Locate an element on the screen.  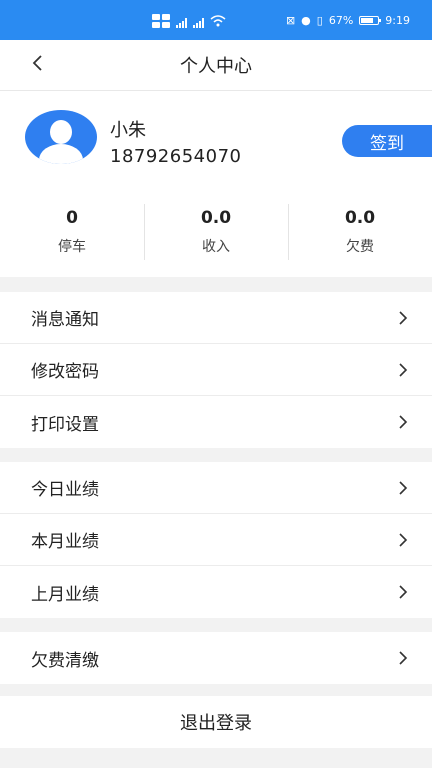
menu-item-month-performance: 本月业绩 is located at coordinates (216, 540).